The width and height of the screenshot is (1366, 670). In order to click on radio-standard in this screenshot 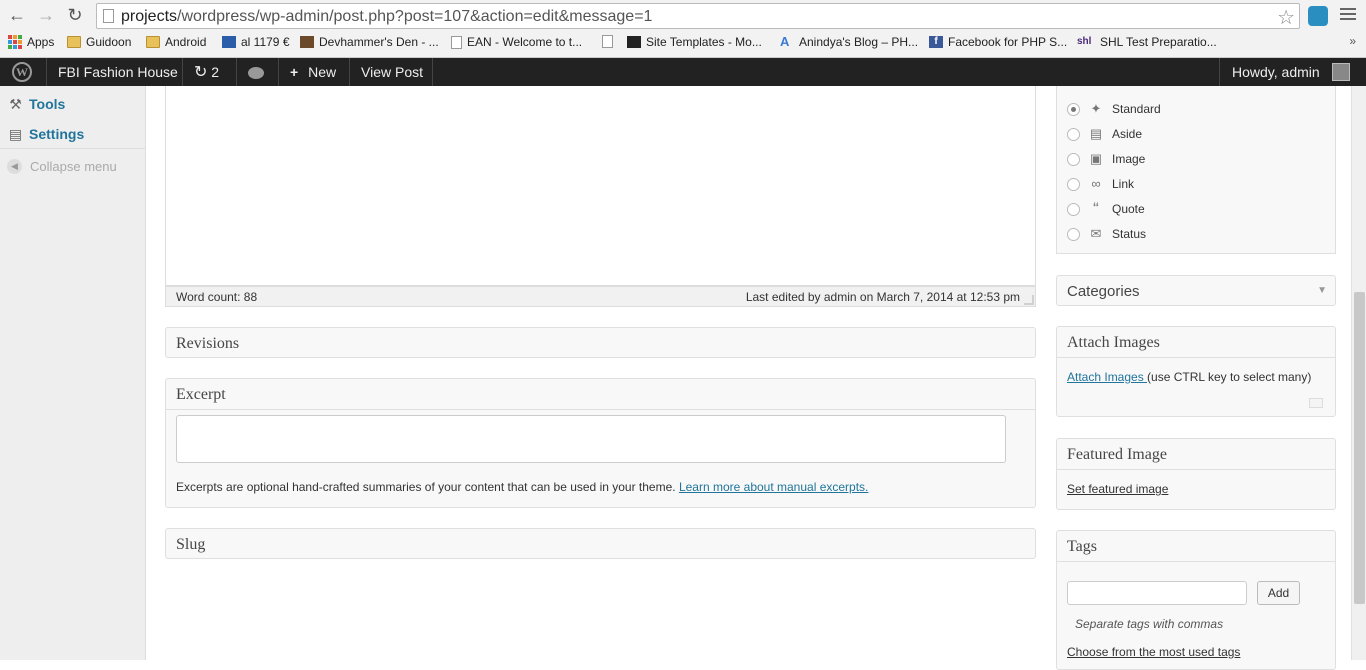, I will do `click(1073, 109)`.